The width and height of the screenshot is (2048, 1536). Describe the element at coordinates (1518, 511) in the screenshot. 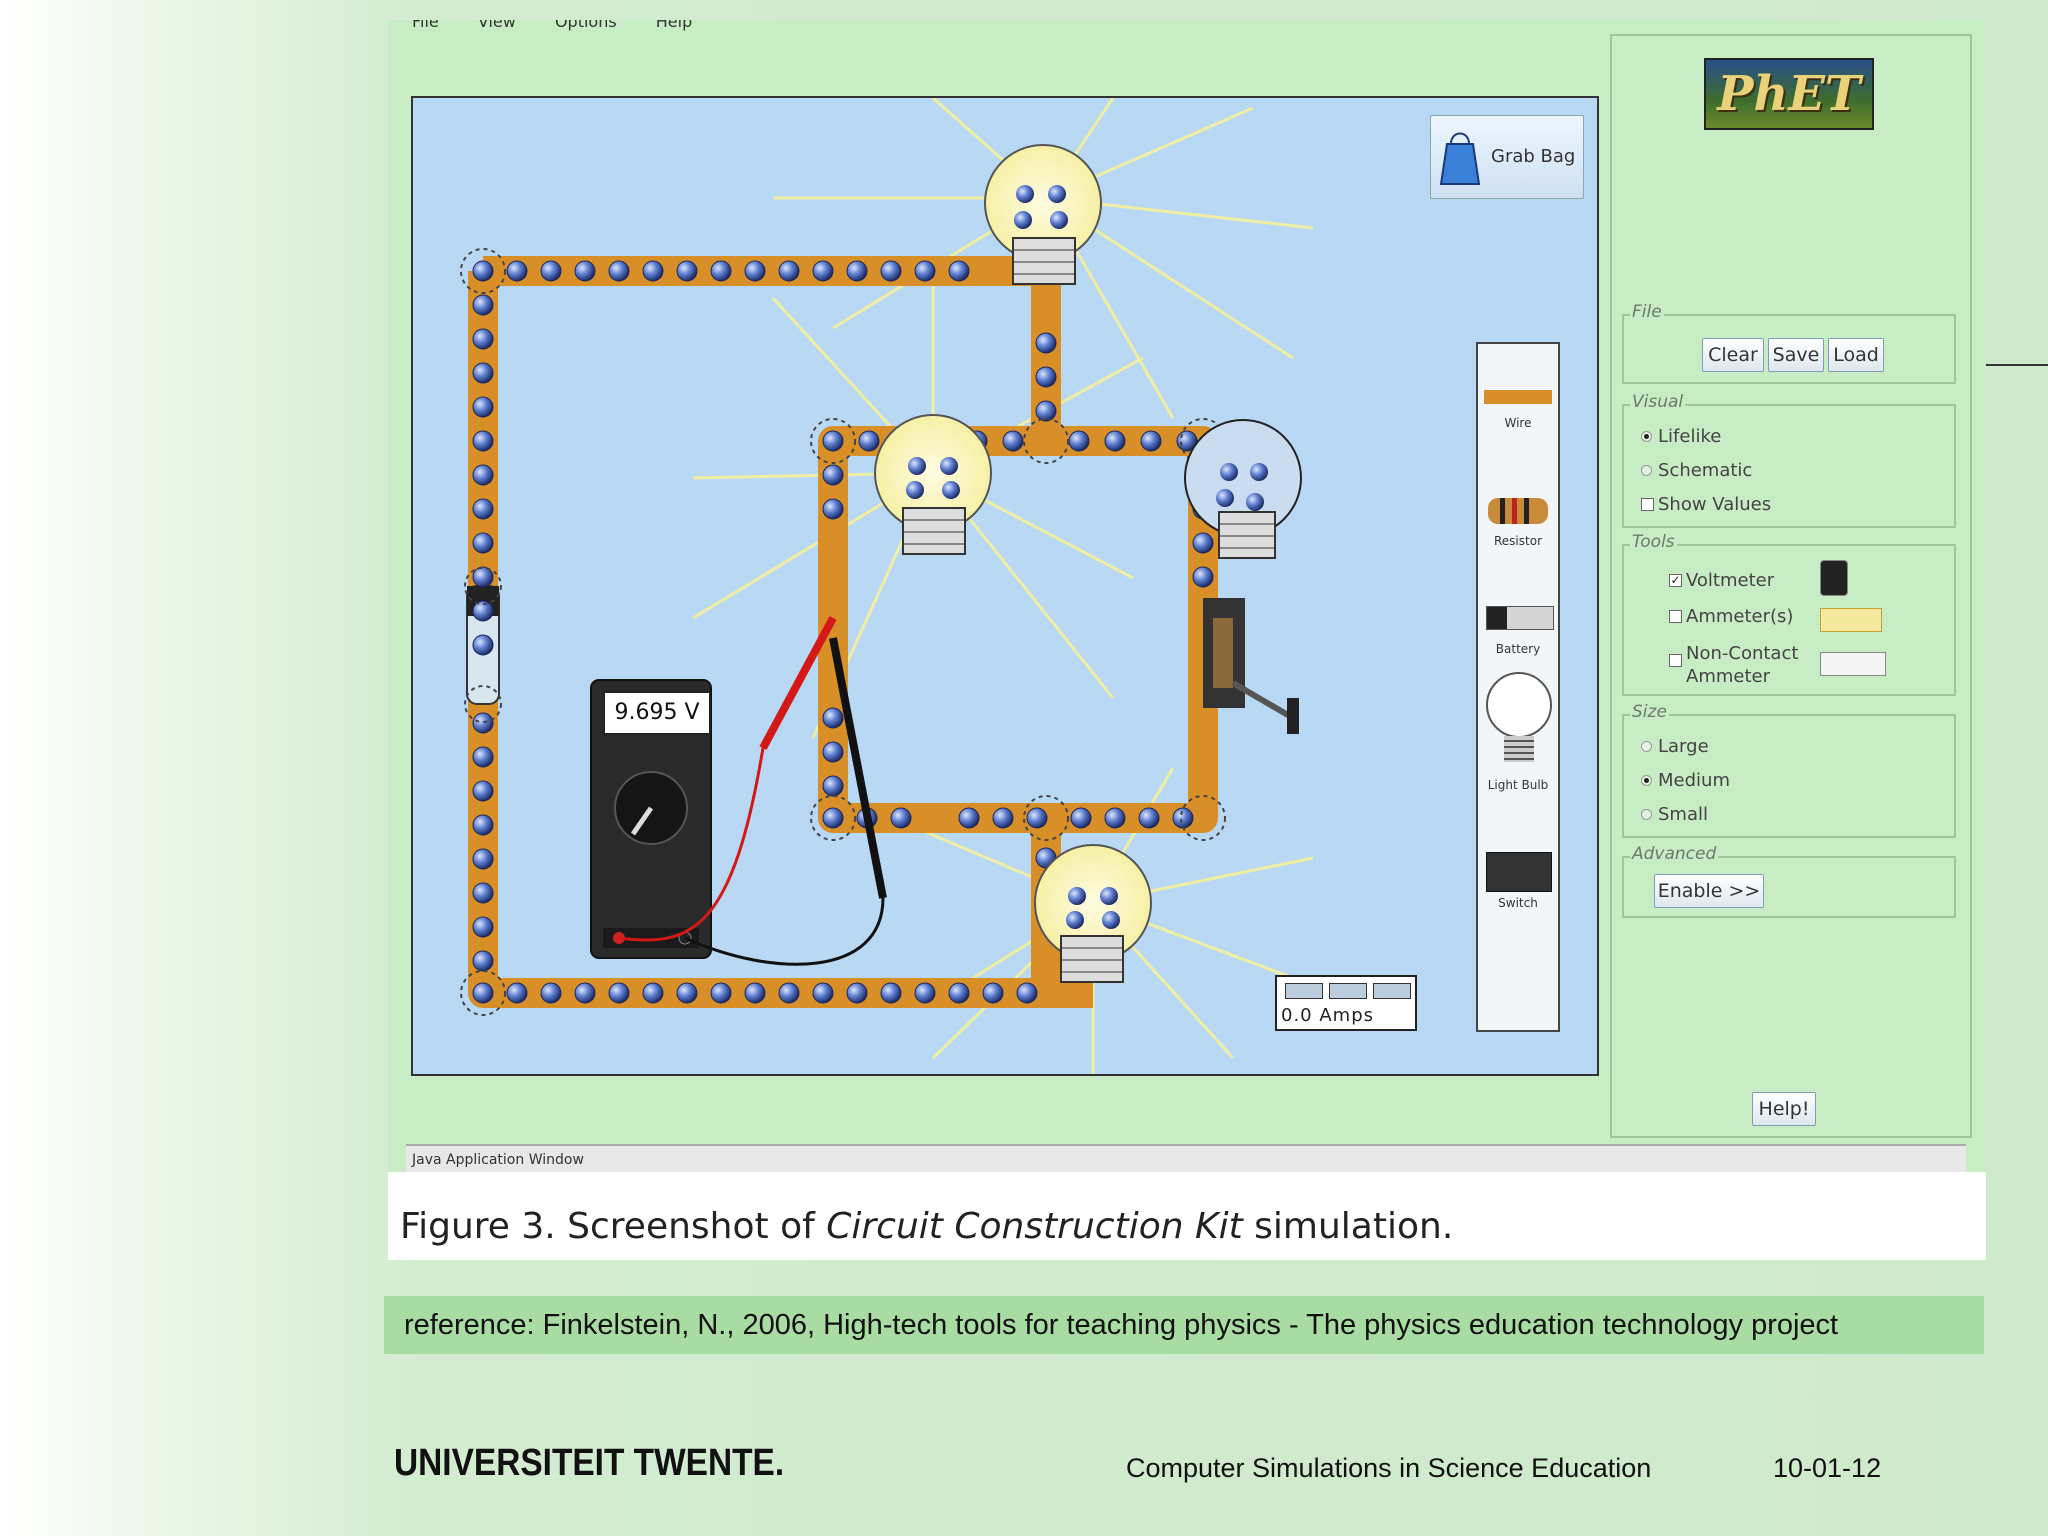

I see `resistor-tool` at that location.